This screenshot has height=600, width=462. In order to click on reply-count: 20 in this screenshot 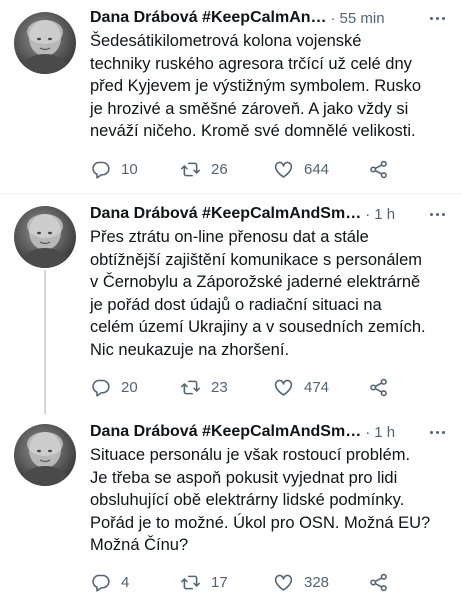, I will do `click(129, 387)`.